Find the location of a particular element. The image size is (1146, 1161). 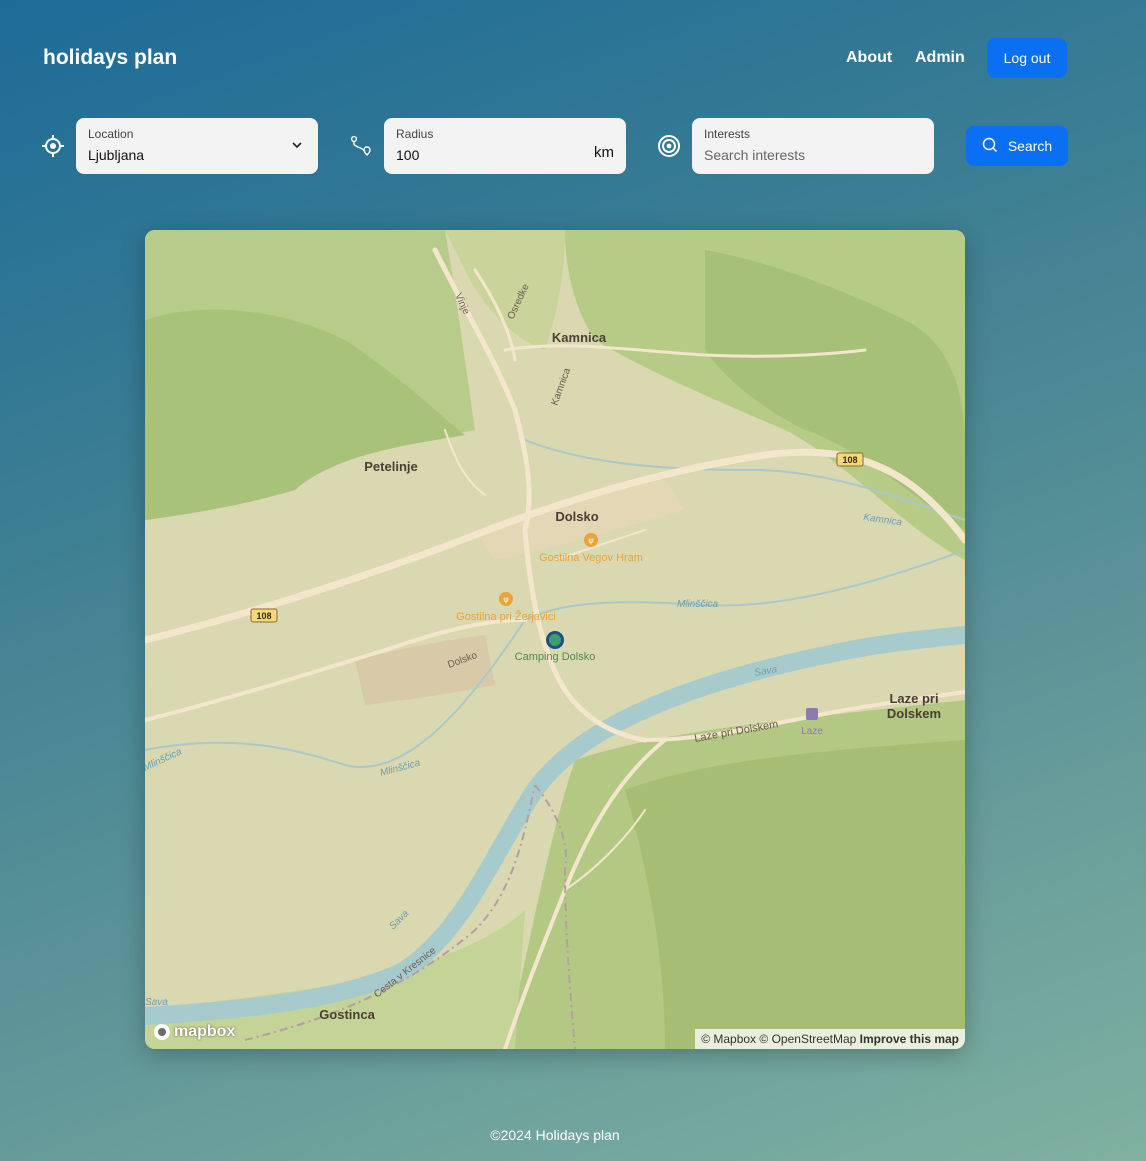

location-label: Location is located at coordinates (111, 134).